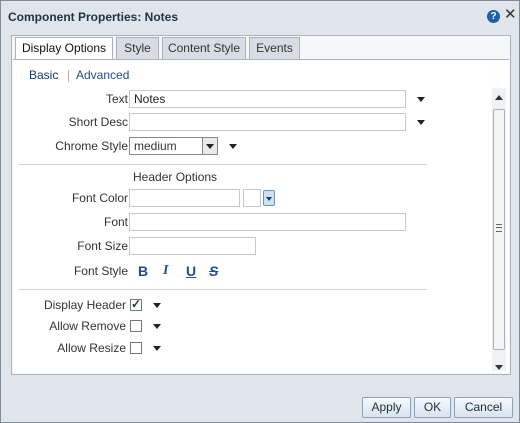  I want to click on text-input: Notes, so click(267, 99).